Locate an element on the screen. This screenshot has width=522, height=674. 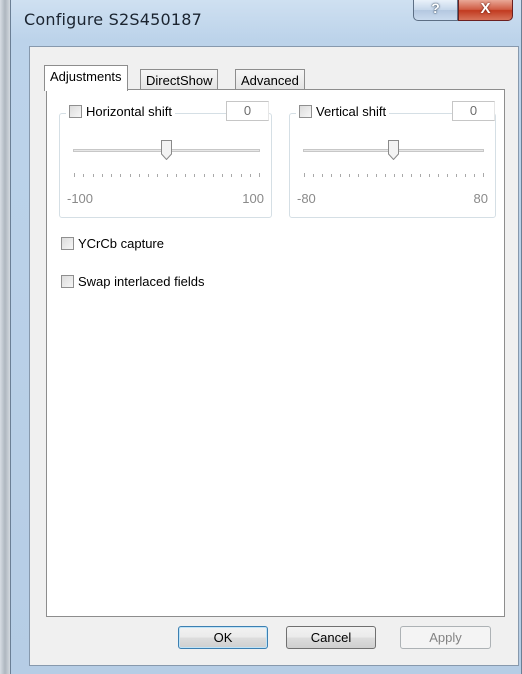
ycrcb-capture-checkbox is located at coordinates (67, 243).